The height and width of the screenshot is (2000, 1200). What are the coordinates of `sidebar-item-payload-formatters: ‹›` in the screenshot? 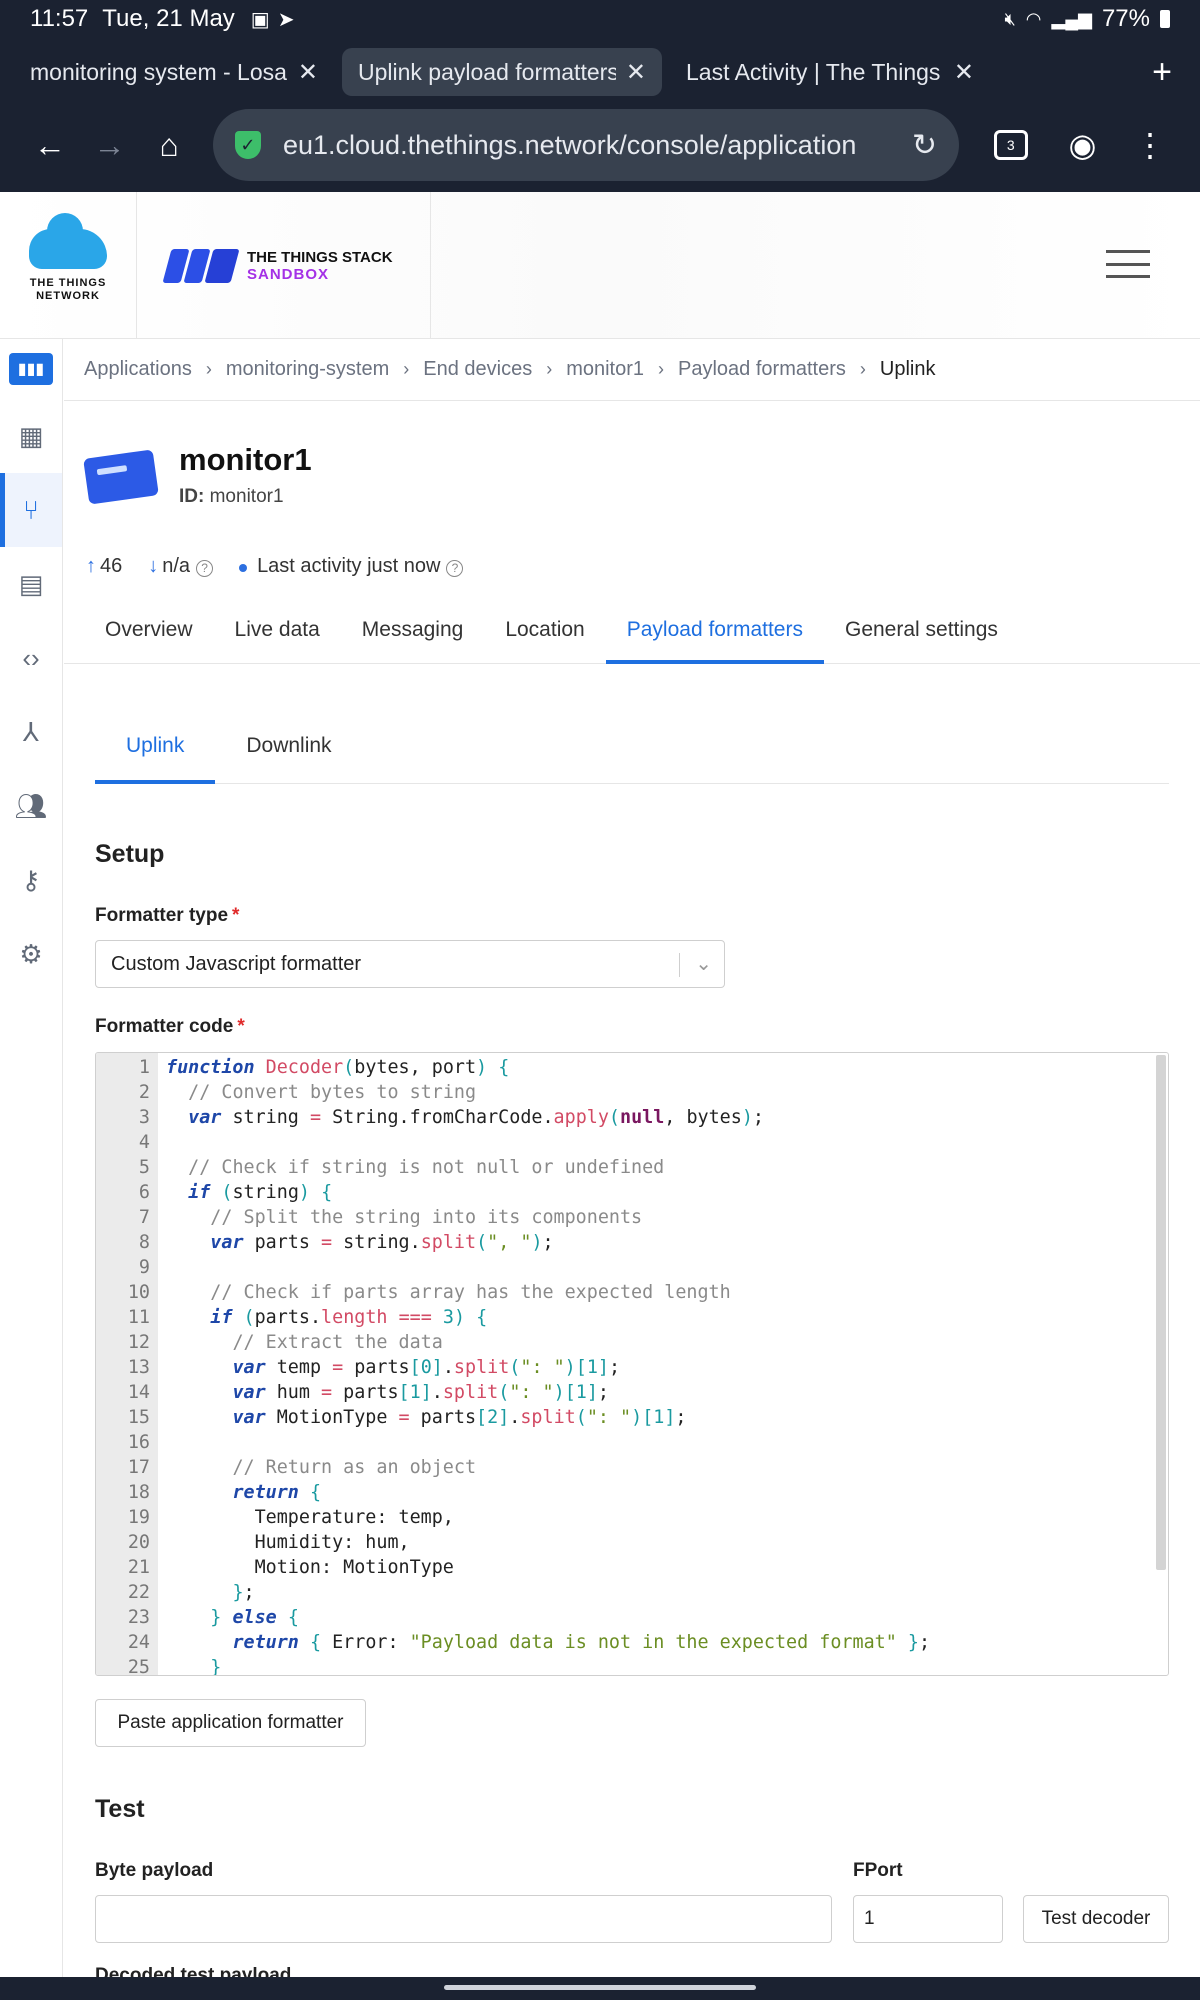 It's located at (31, 658).